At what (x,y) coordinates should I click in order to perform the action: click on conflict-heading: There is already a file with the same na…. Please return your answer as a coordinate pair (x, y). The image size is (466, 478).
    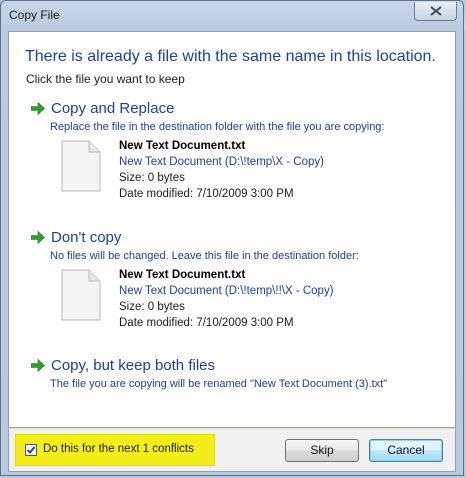
    Looking at the image, I should click on (230, 56).